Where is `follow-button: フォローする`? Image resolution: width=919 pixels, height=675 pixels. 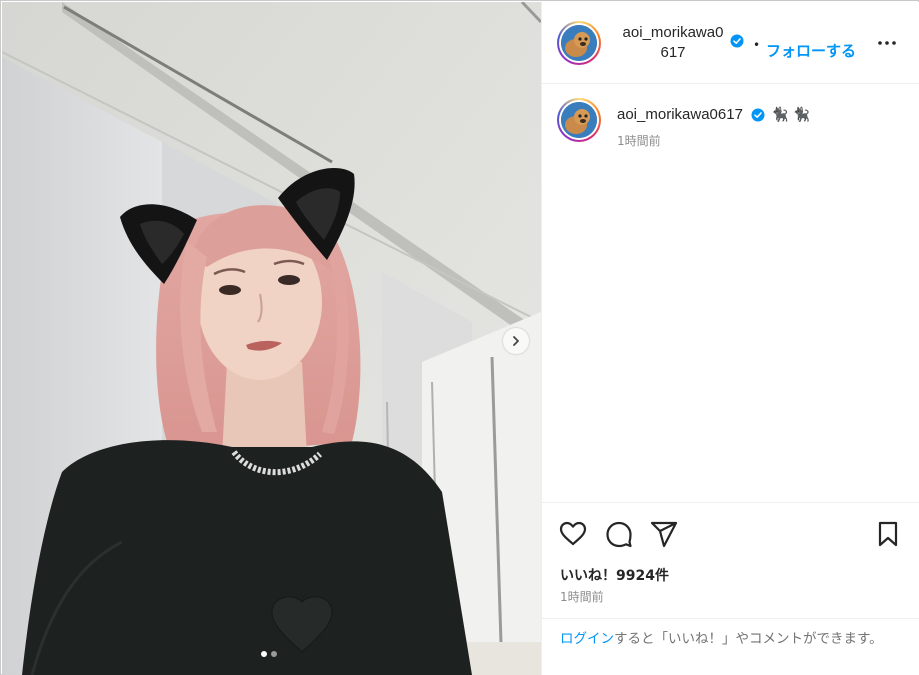 follow-button: フォローする is located at coordinates (811, 51).